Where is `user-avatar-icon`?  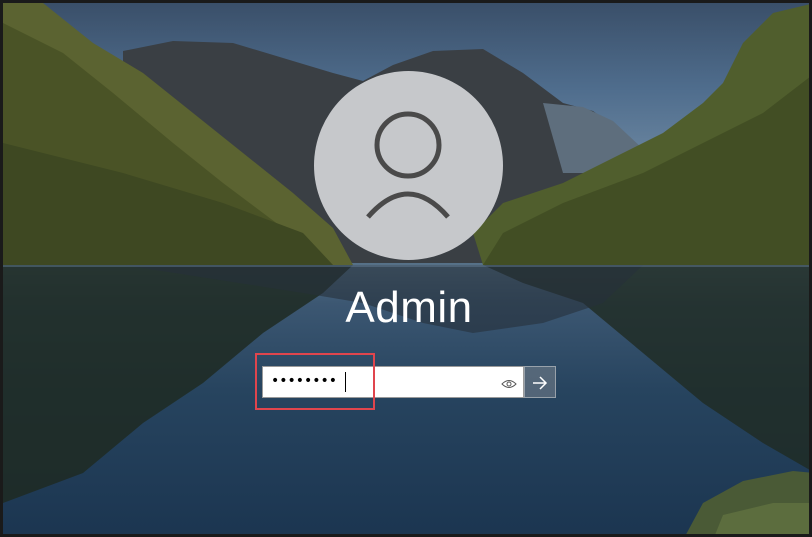
user-avatar-icon is located at coordinates (408, 165).